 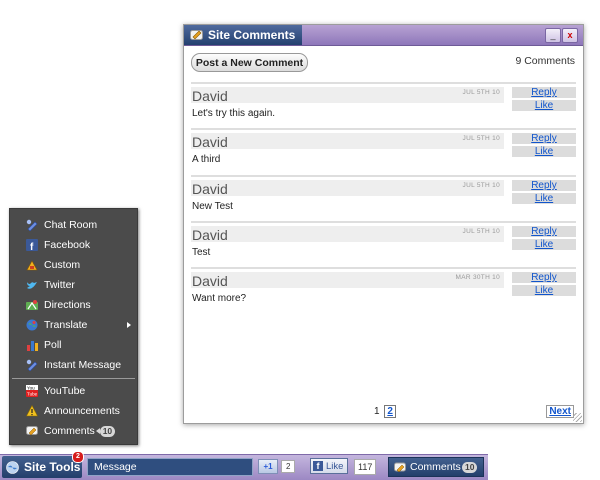 What do you see at coordinates (212, 206) in the screenshot?
I see `comment-text: New Test` at bounding box center [212, 206].